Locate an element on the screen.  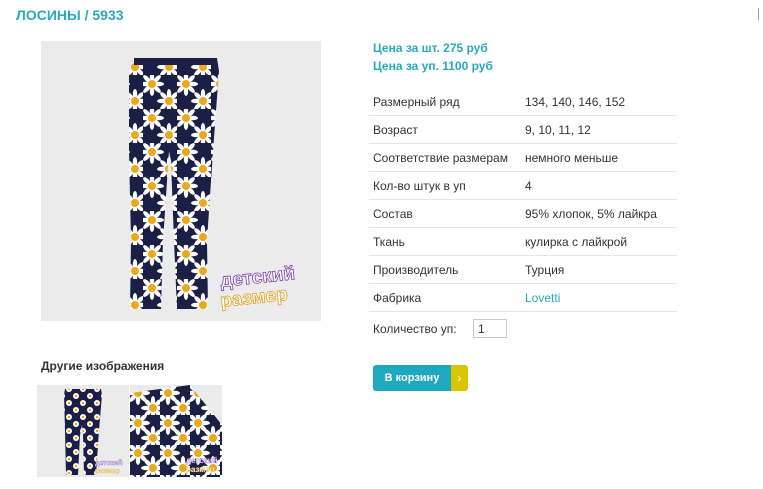
table-row: Возраст 9, 10, 11, 12 is located at coordinates (523, 129).